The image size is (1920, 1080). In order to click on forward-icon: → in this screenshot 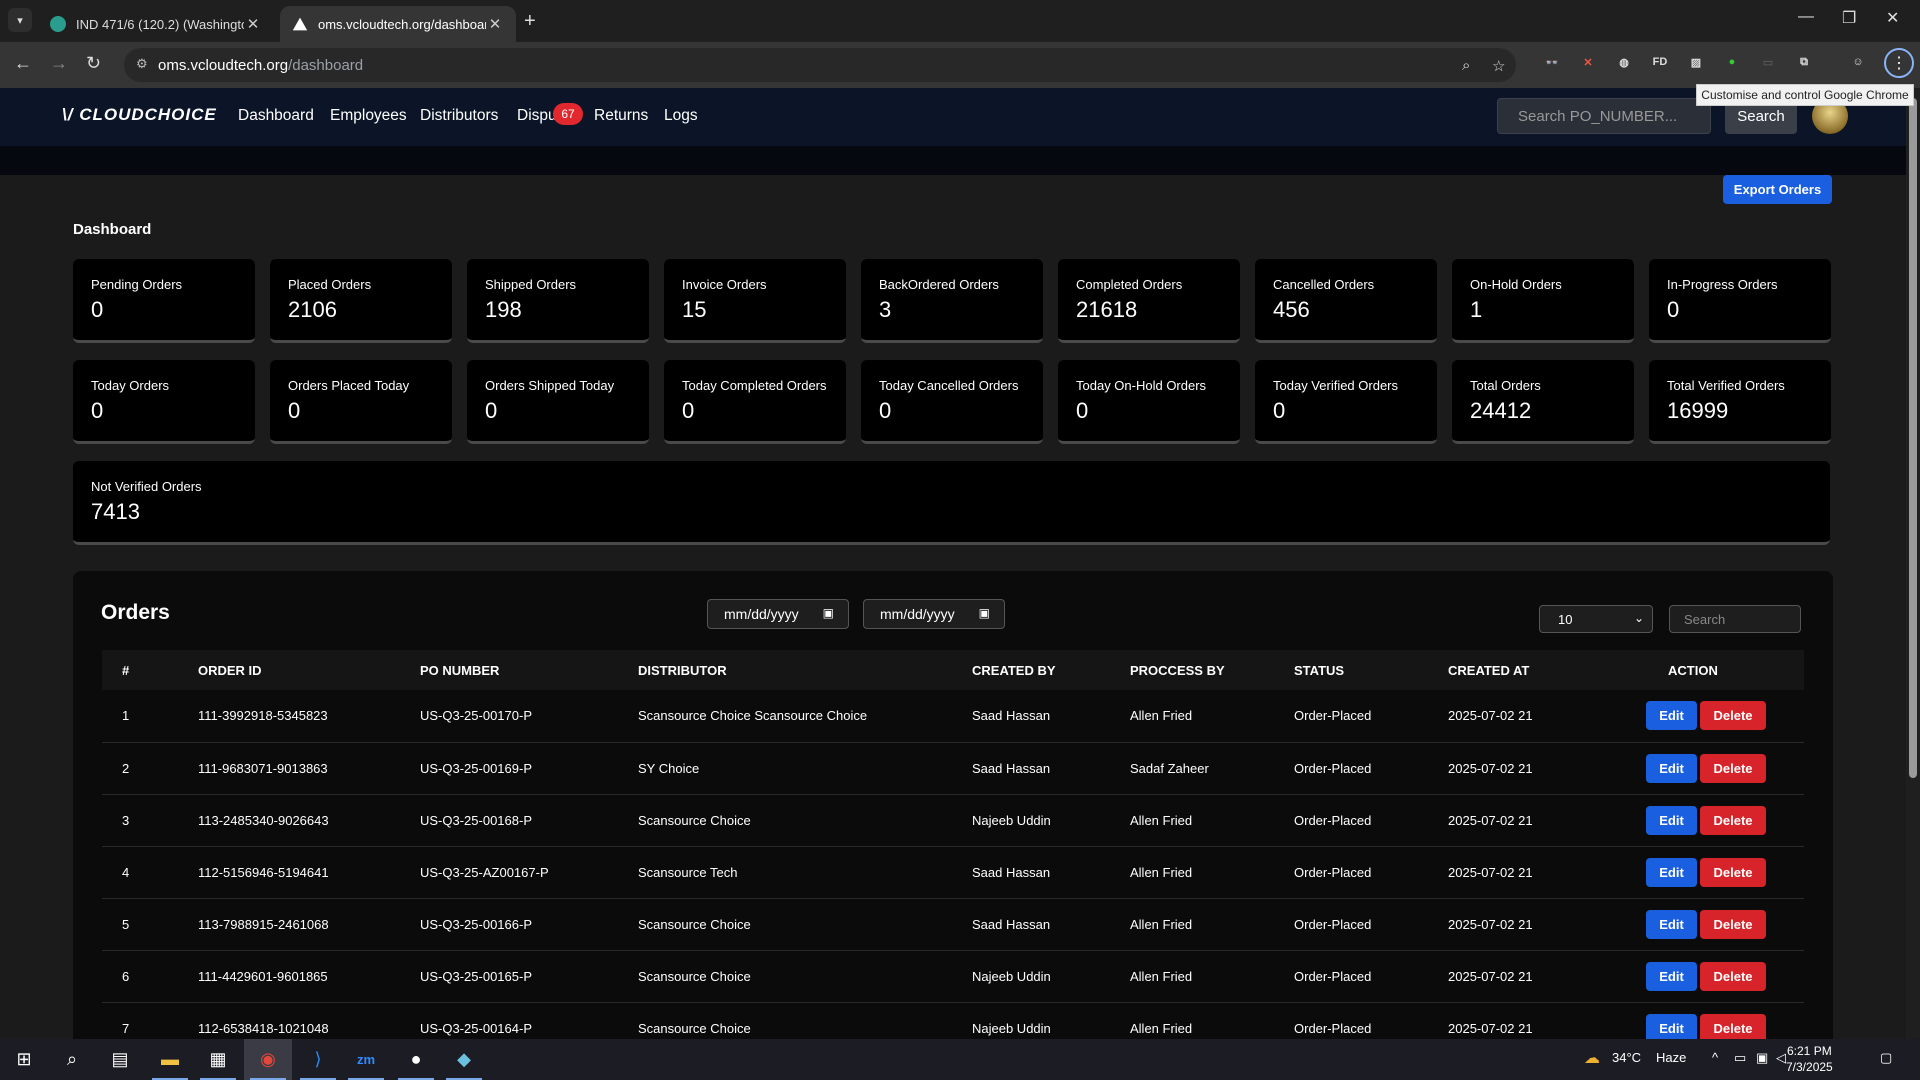, I will do `click(59, 63)`.